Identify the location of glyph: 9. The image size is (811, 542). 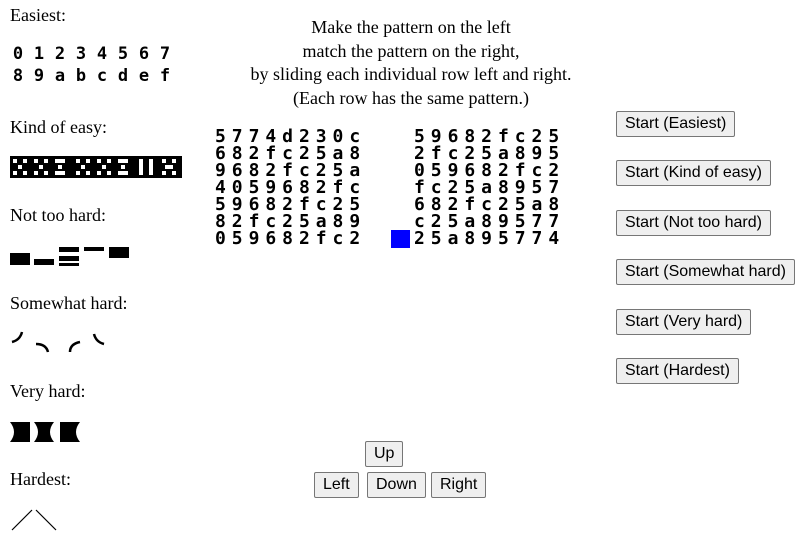
(39, 76).